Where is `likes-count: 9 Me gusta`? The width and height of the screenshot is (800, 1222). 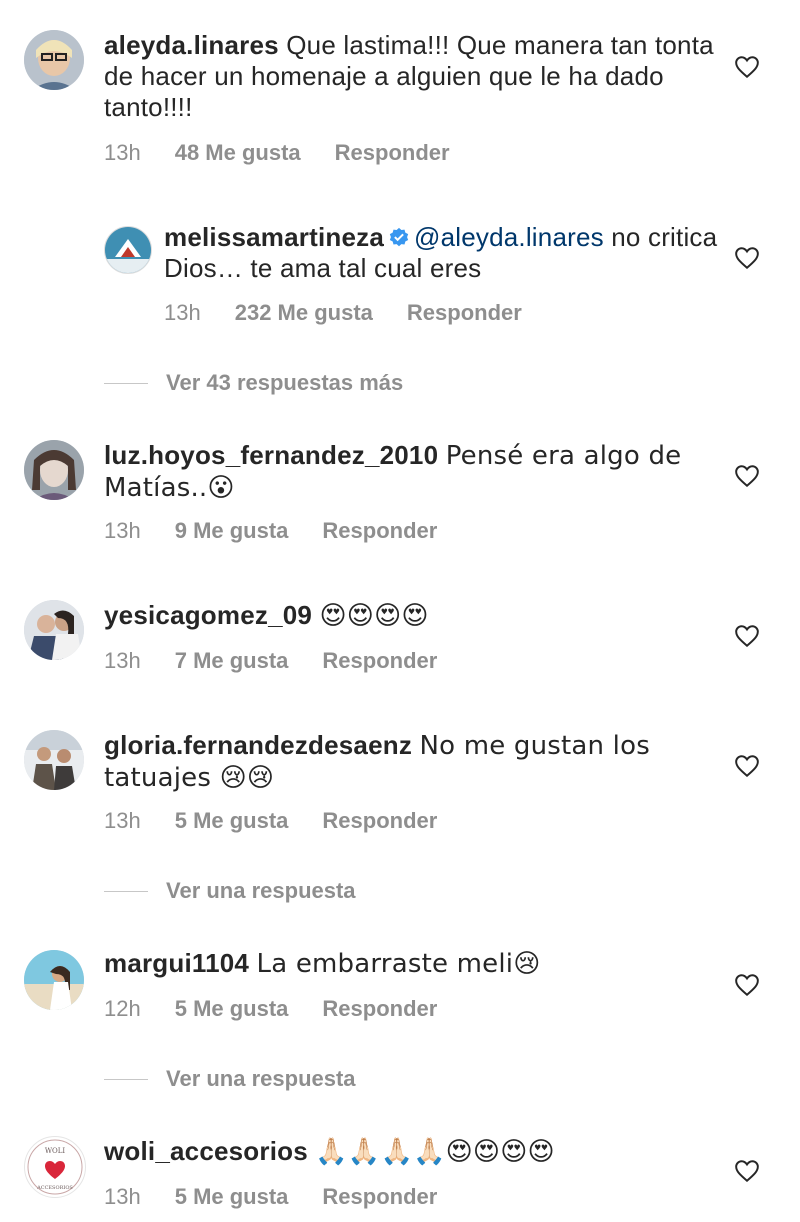
likes-count: 9 Me gusta is located at coordinates (232, 531).